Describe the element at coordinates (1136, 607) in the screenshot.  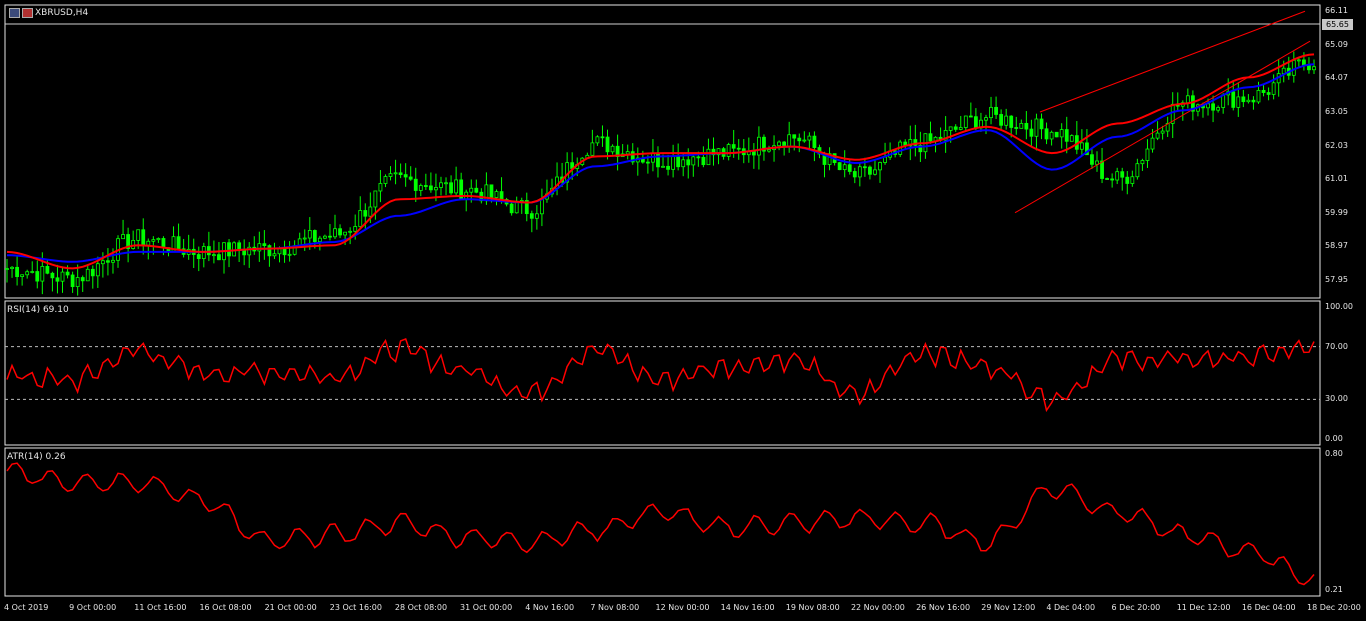
I see `time-tick-label: 6 Dec 20:00` at that location.